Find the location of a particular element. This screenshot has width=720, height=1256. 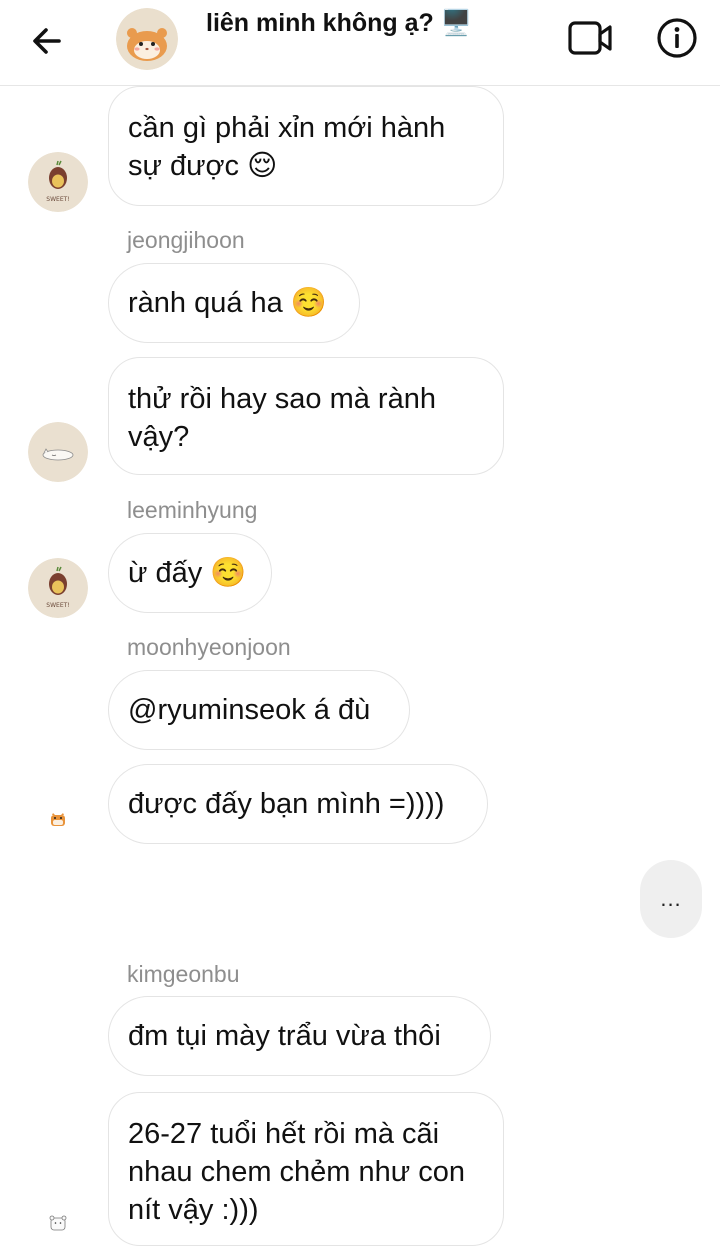

group-title: liên minh không ạ? 🖥️ is located at coordinates (339, 23).